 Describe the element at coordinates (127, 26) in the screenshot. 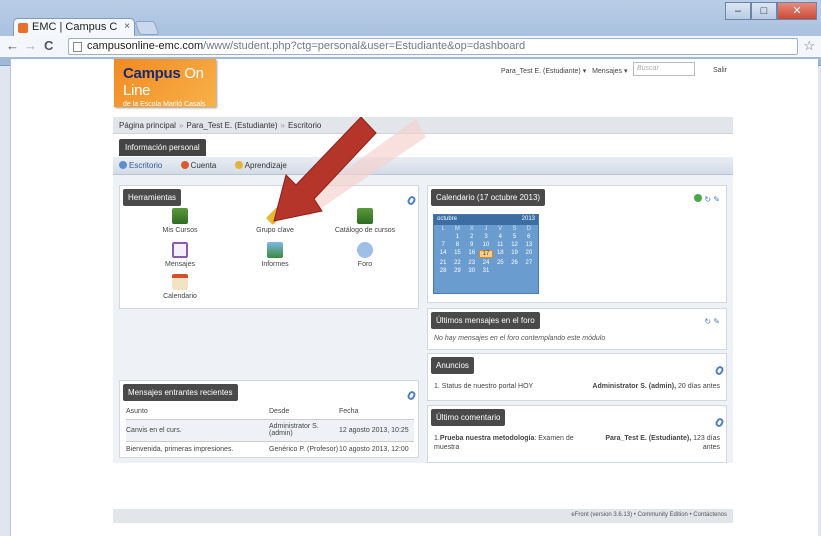

I see `close-tab-icon: ×` at that location.